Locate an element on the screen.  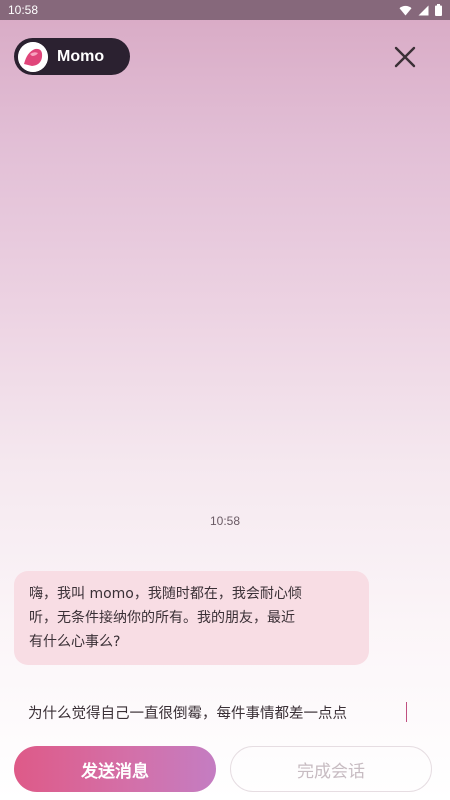
battery-icon is located at coordinates (438, 10).